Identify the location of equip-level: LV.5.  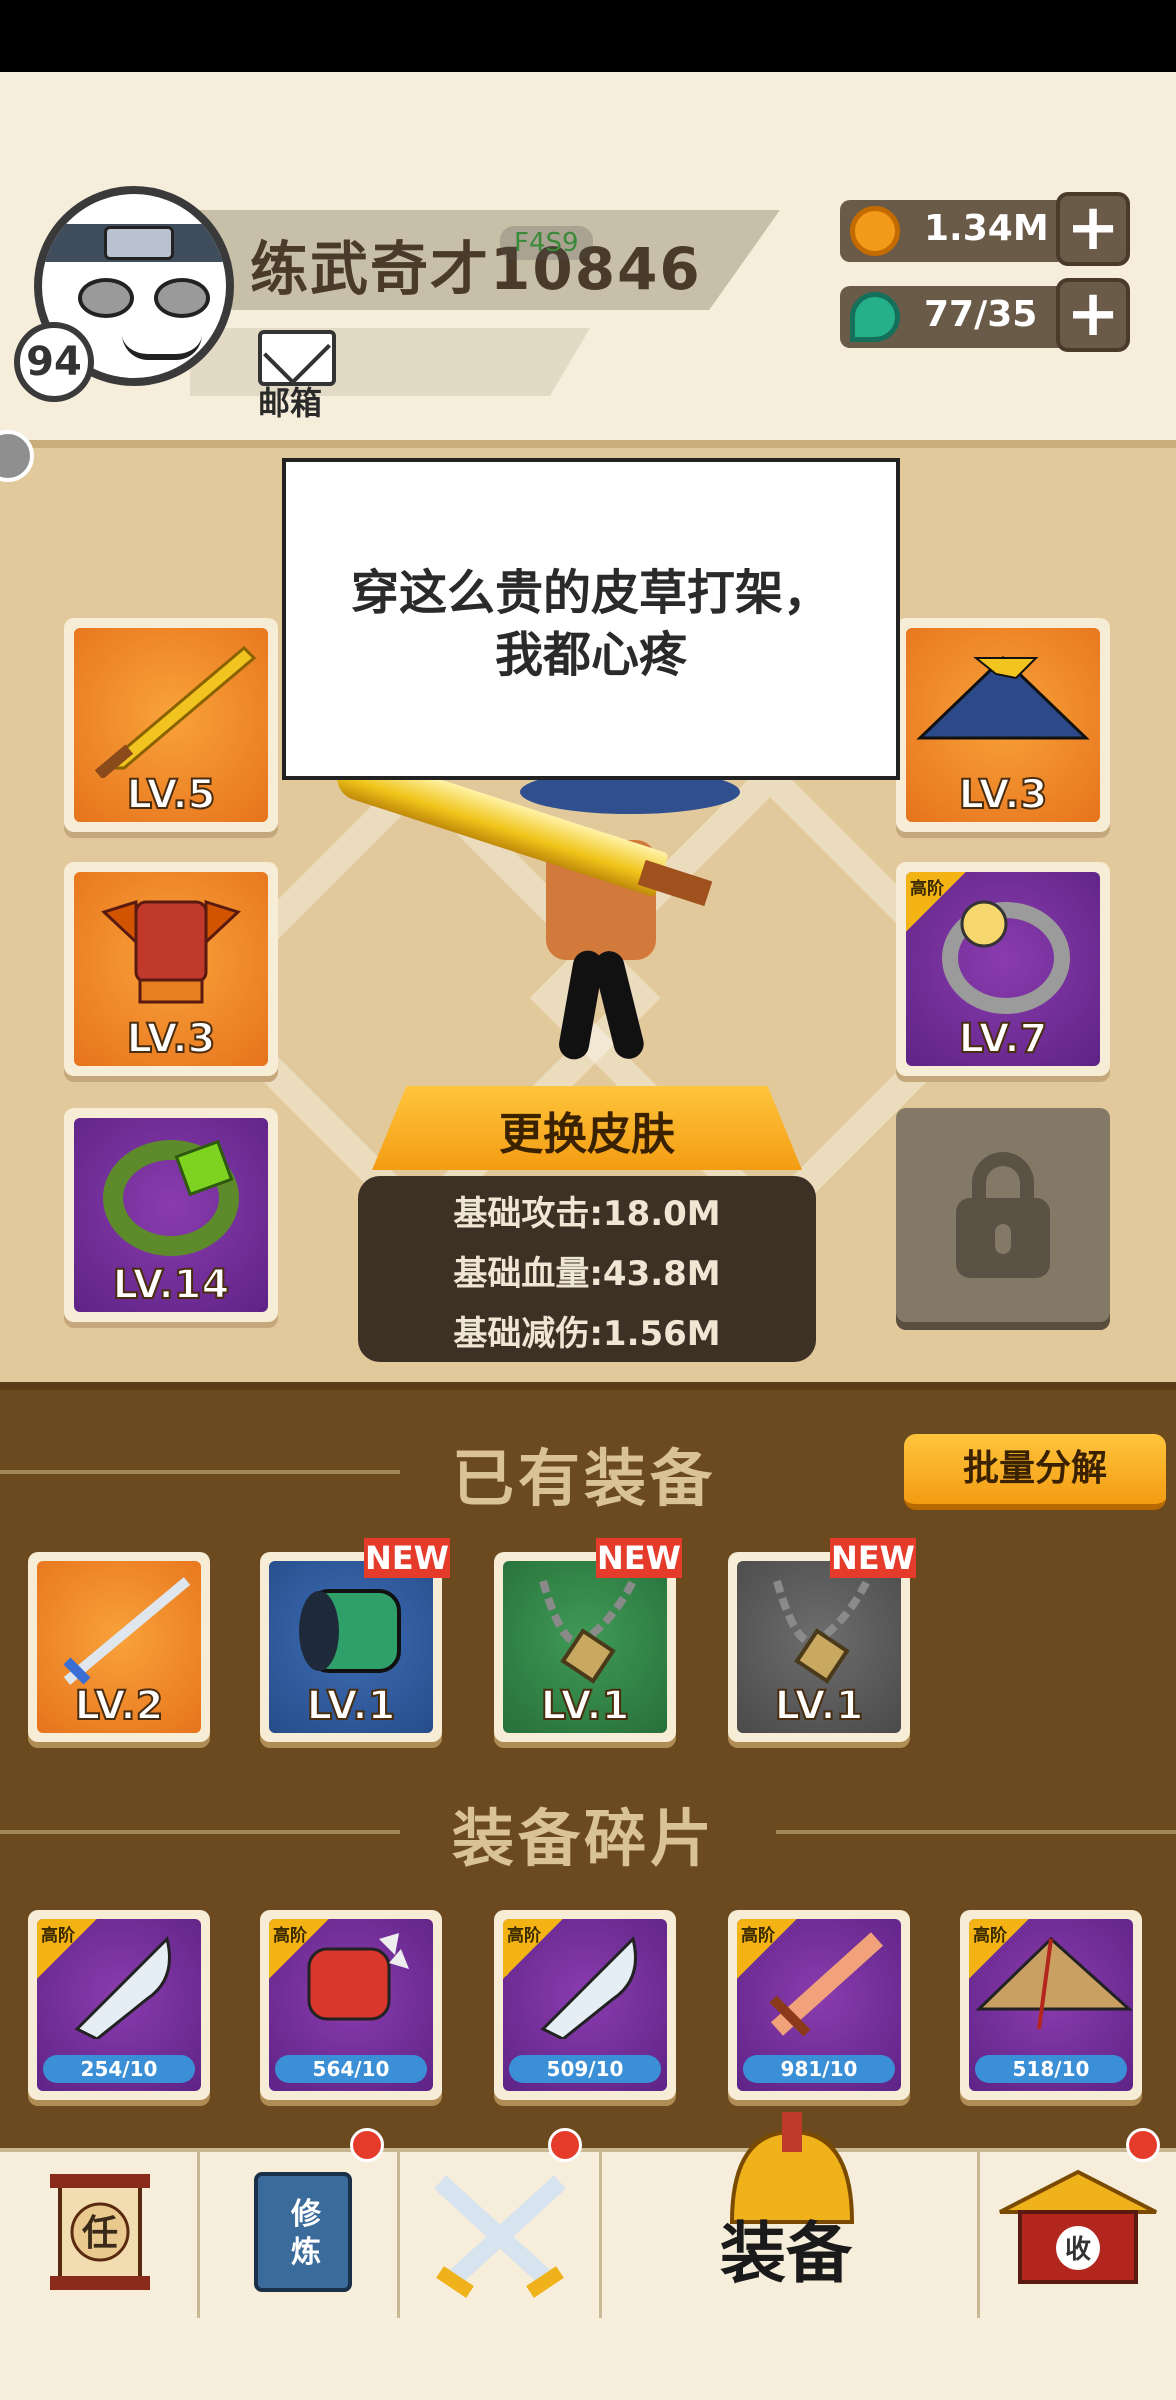
(171, 795).